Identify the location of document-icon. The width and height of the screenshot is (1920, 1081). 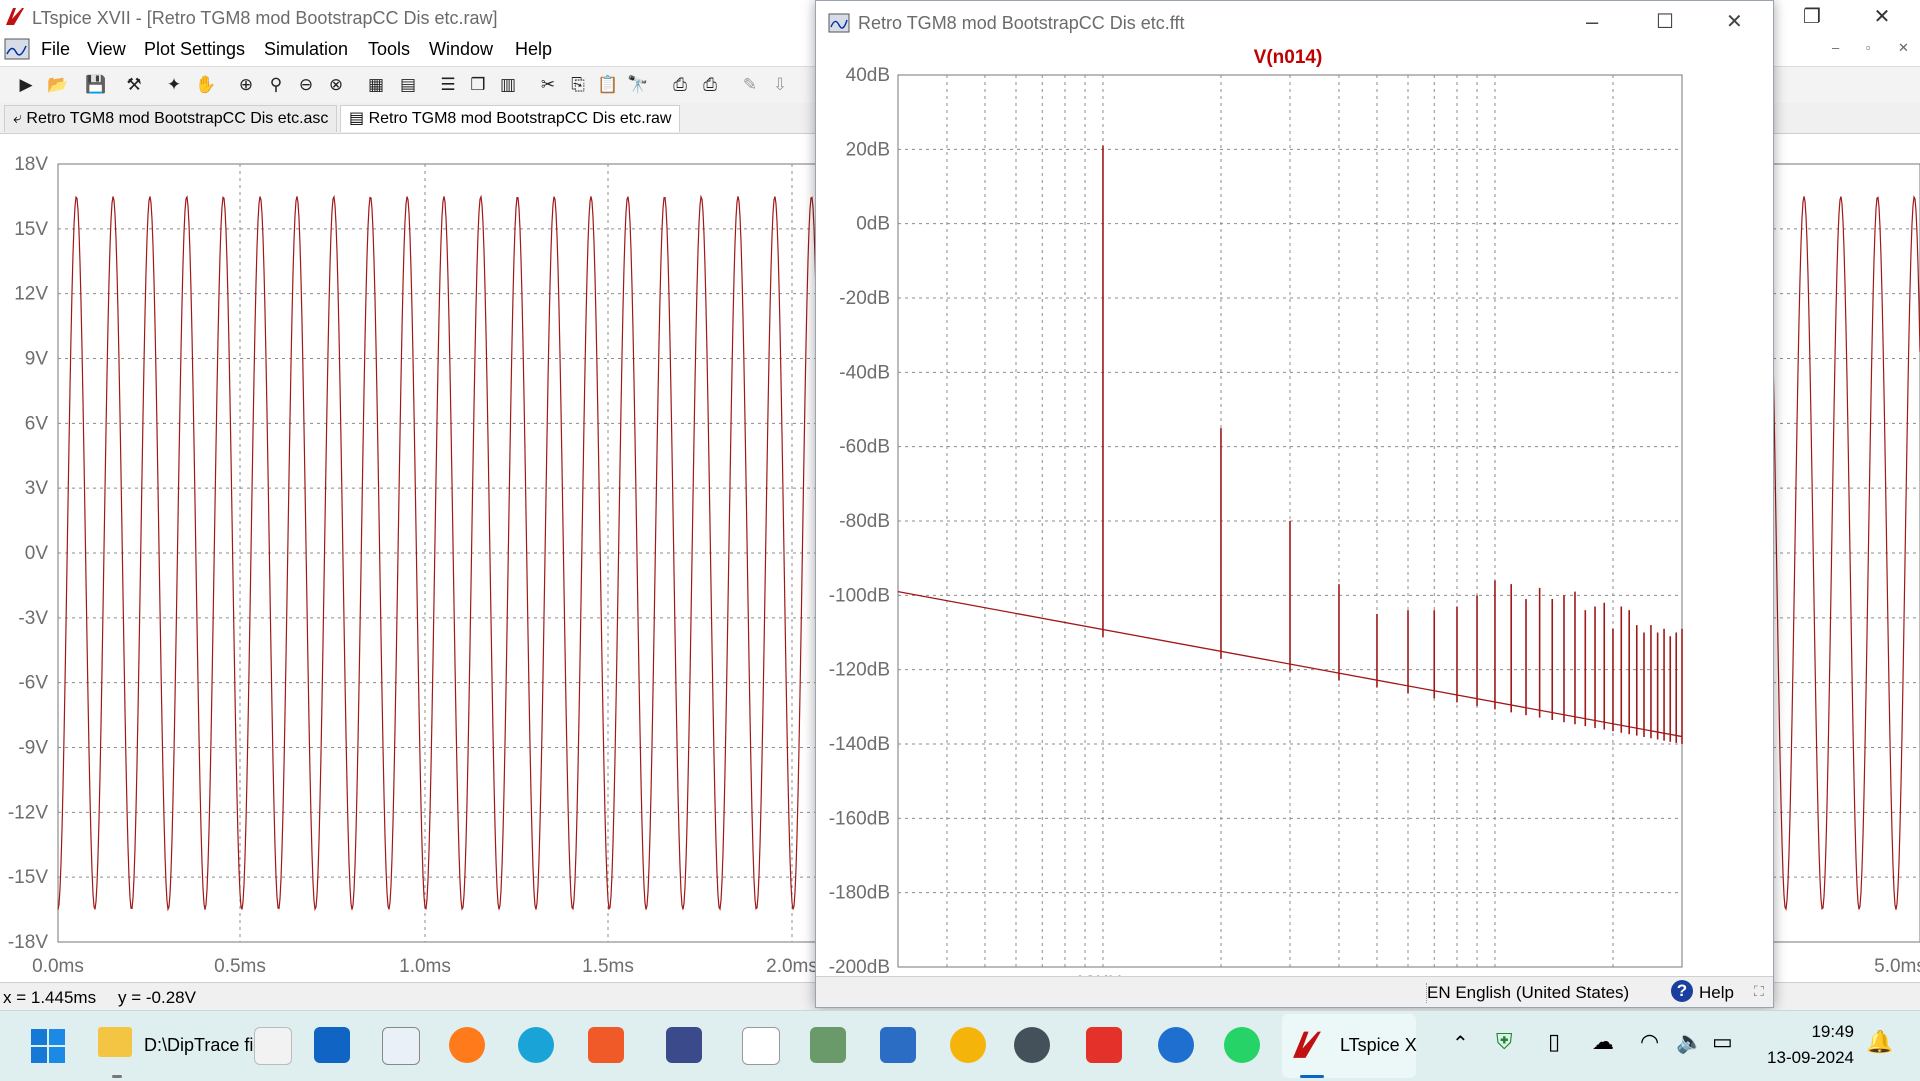
(17, 49).